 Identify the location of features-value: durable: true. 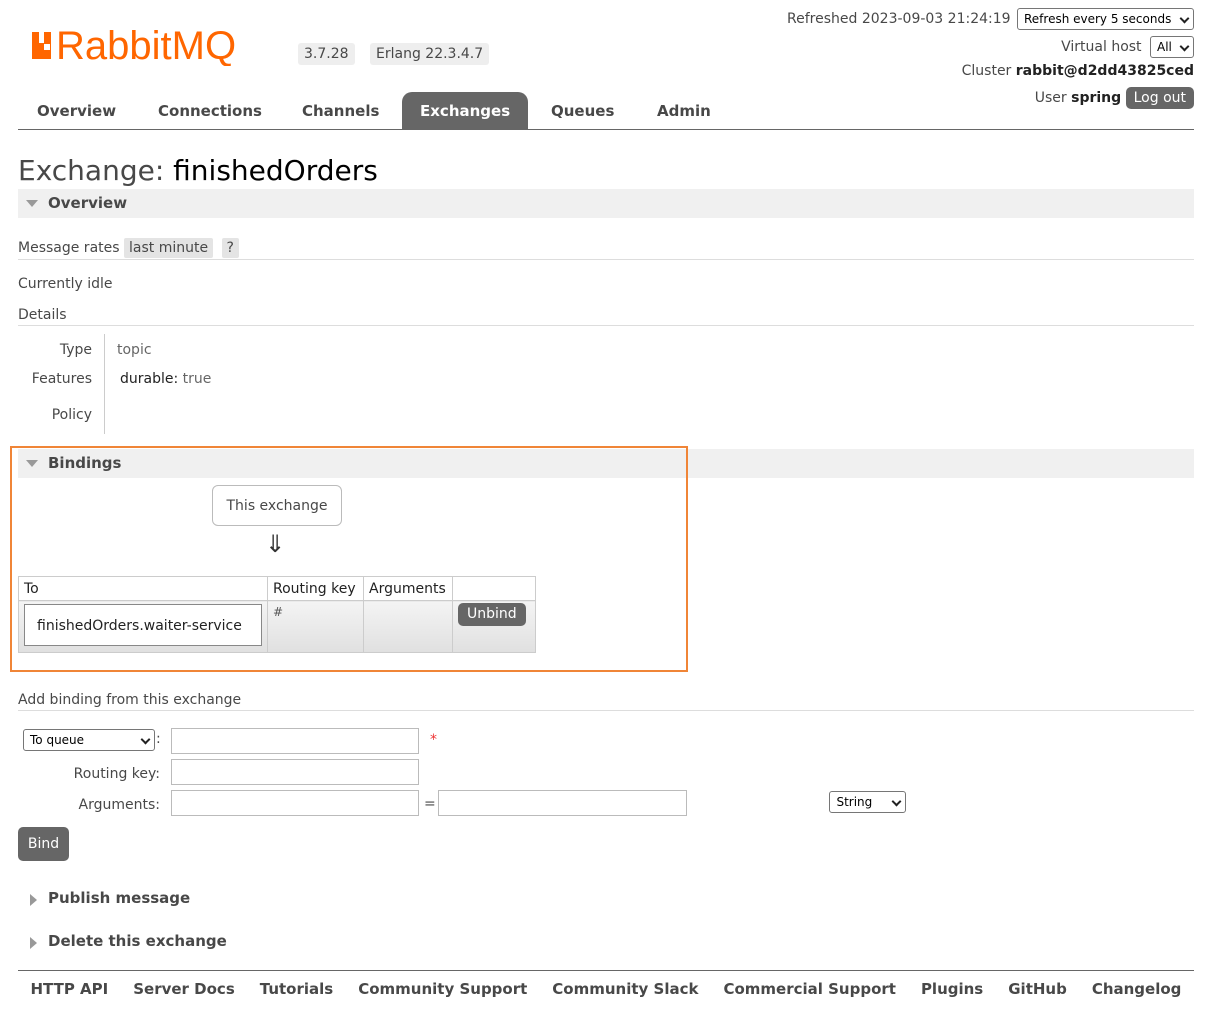
(165, 379).